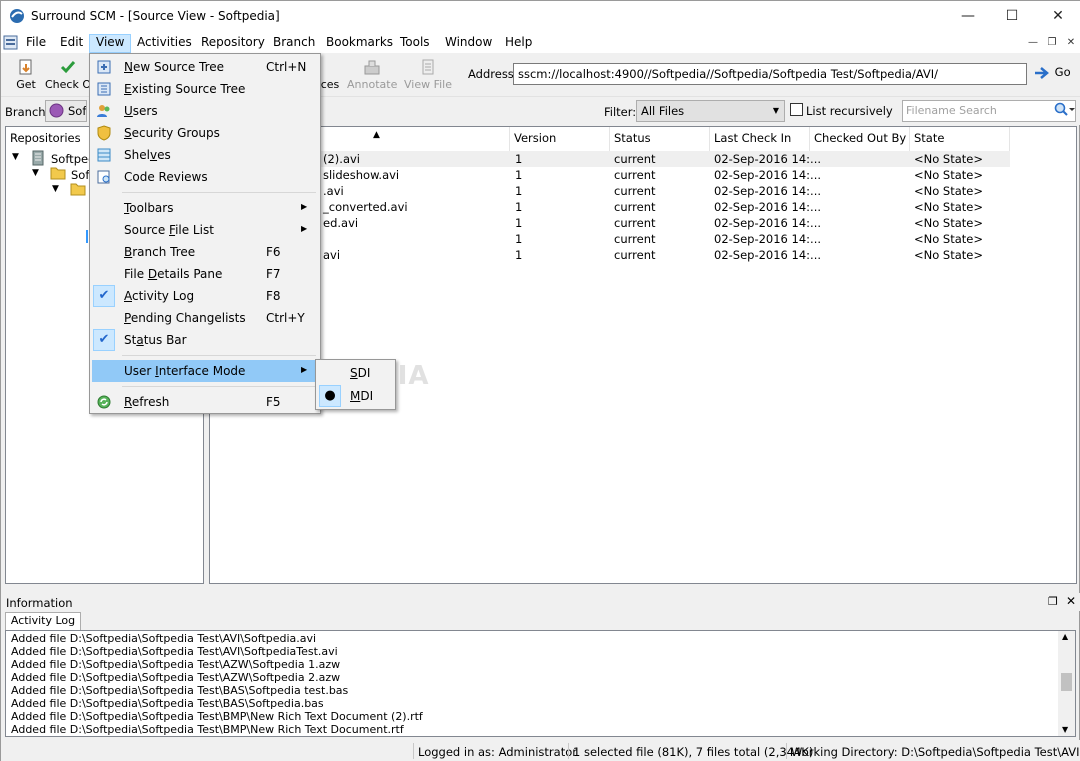 This screenshot has height=761, width=1080. I want to click on checkmark-icon: ✔, so click(104, 296).